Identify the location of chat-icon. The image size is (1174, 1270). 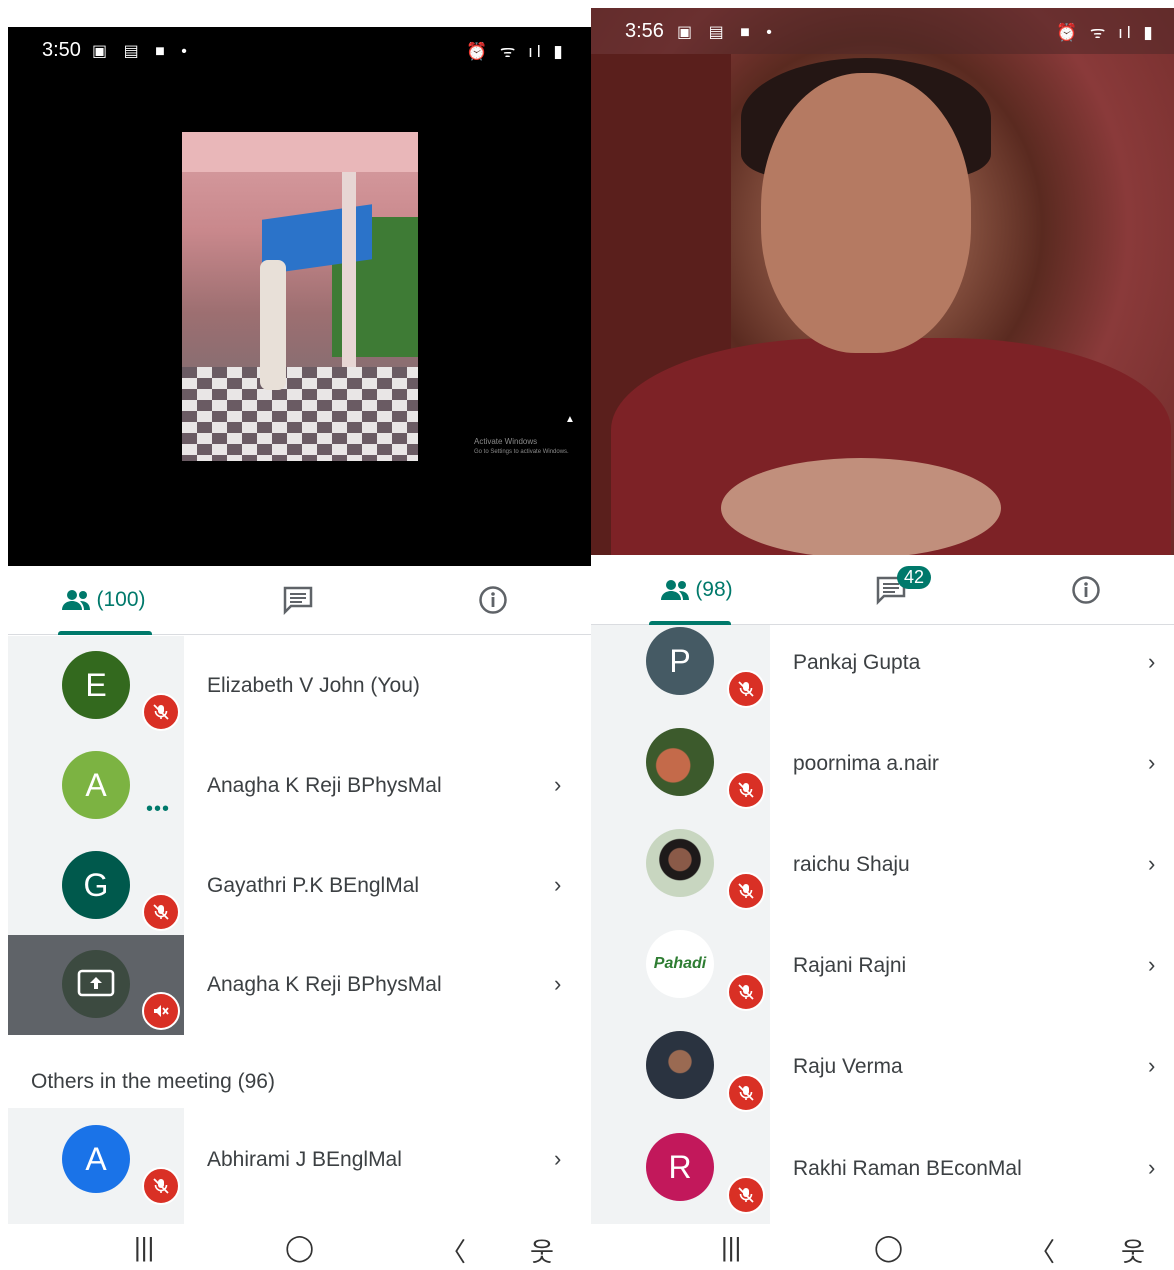
(298, 600).